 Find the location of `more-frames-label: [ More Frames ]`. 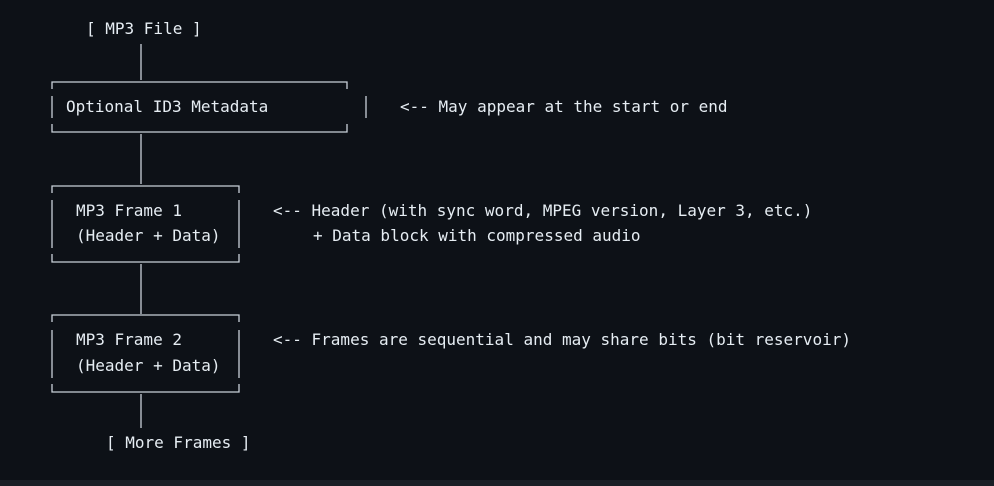

more-frames-label: [ More Frames ] is located at coordinates (178, 442).